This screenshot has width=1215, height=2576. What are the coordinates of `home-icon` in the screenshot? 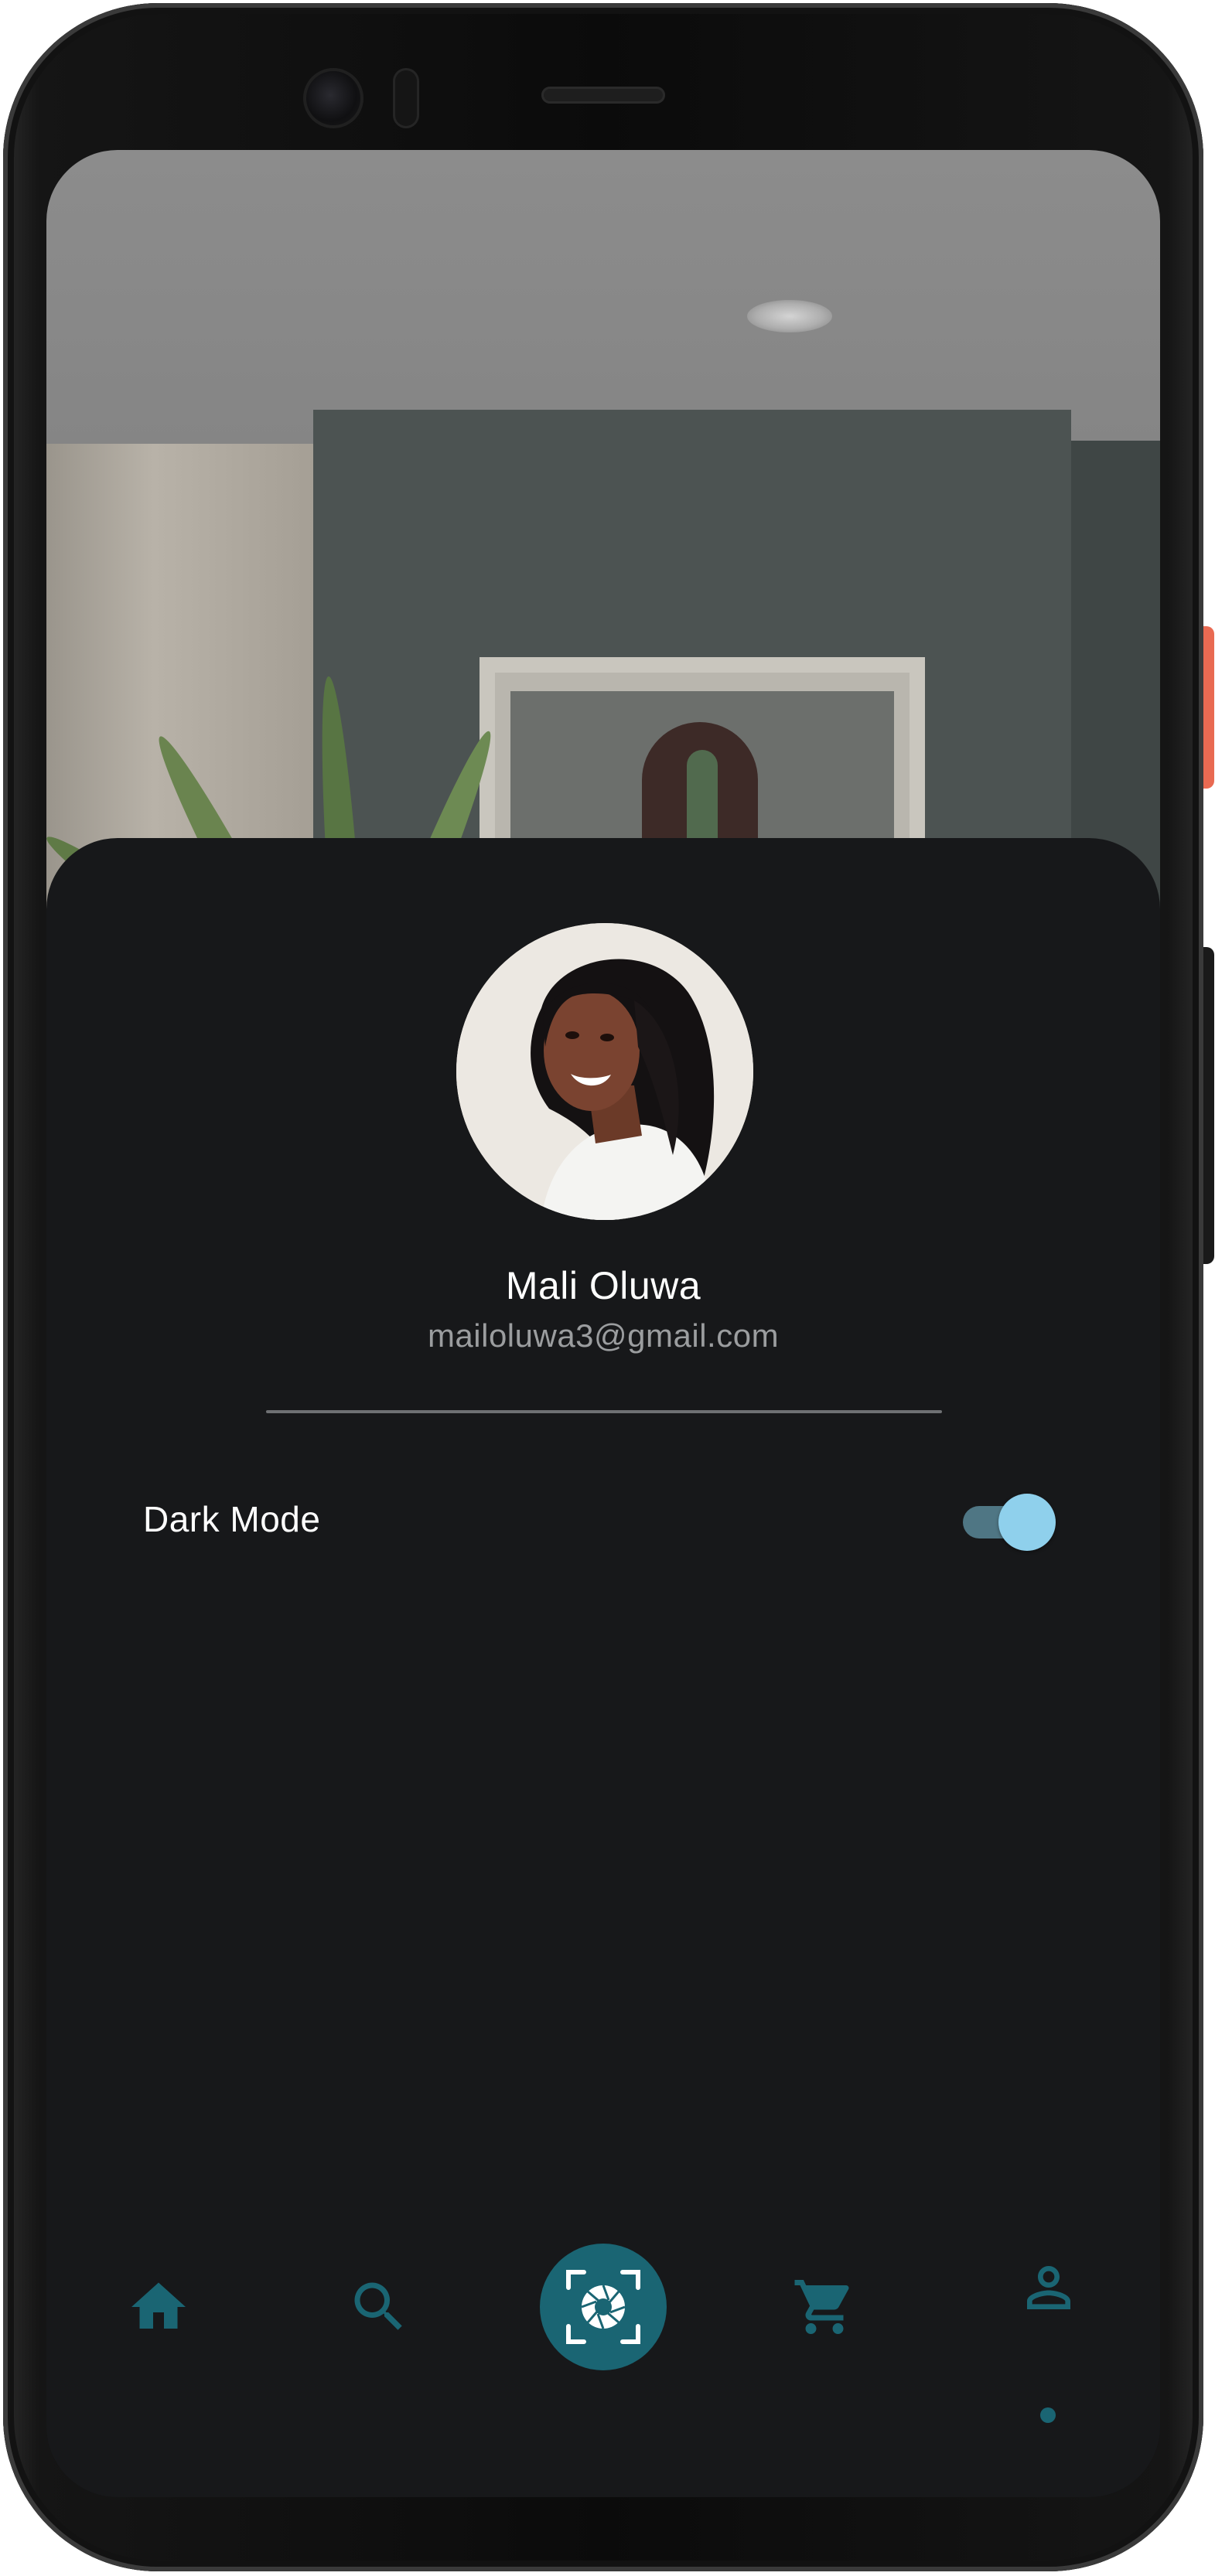 It's located at (158, 2305).